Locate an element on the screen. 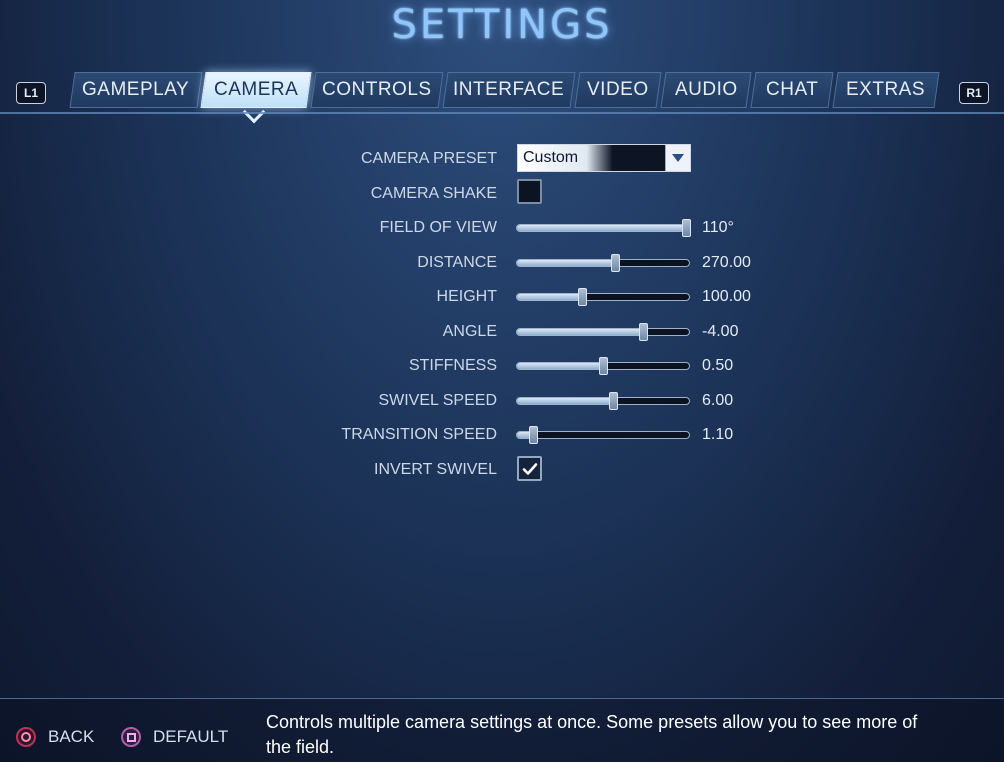 This screenshot has width=1004, height=762. chevron-down-icon is located at coordinates (677, 158).